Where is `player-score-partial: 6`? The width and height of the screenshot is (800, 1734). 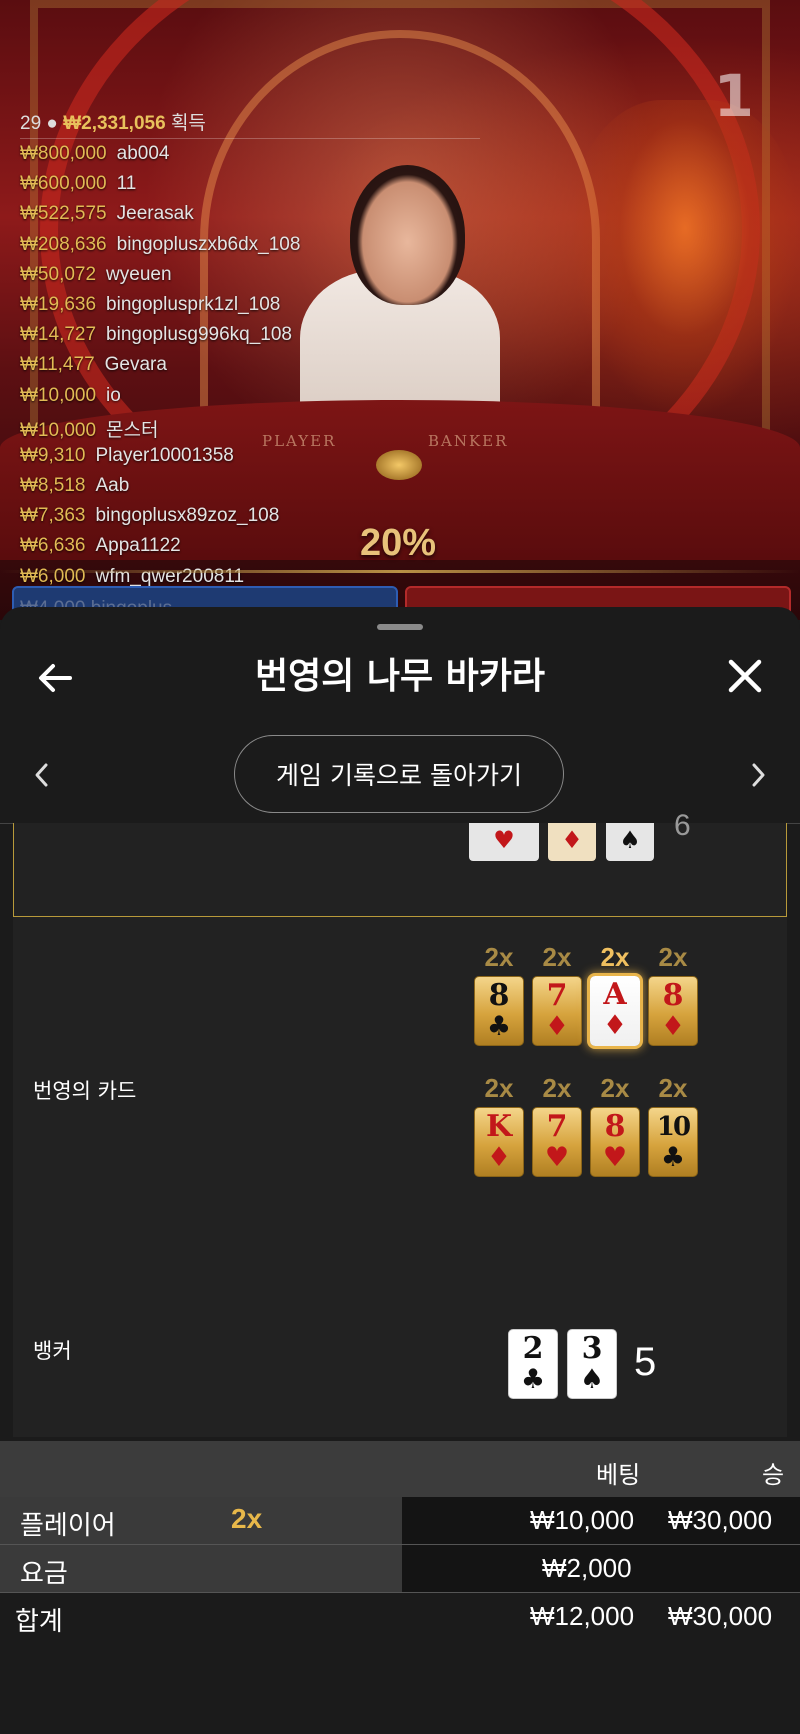
player-score-partial: 6 is located at coordinates (682, 825).